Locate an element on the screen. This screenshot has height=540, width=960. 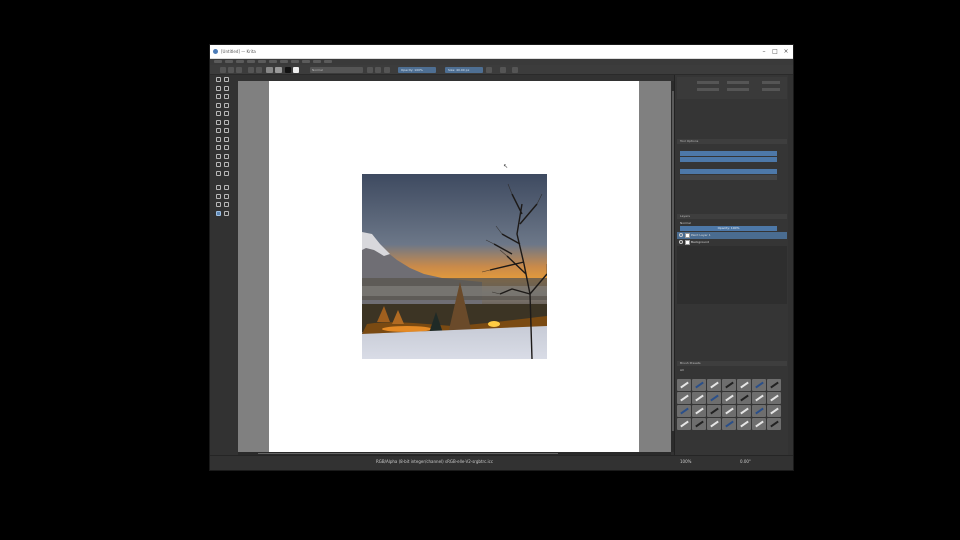
gradient-swatch is located at coordinates (278, 70).